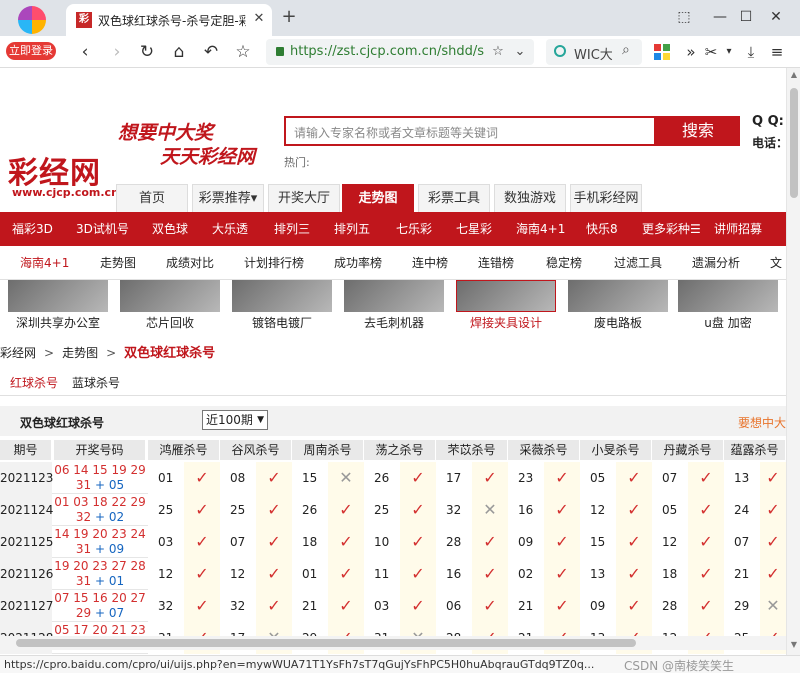  What do you see at coordinates (794, 74) in the screenshot?
I see `scroll-up-icon: ▲` at bounding box center [794, 74].